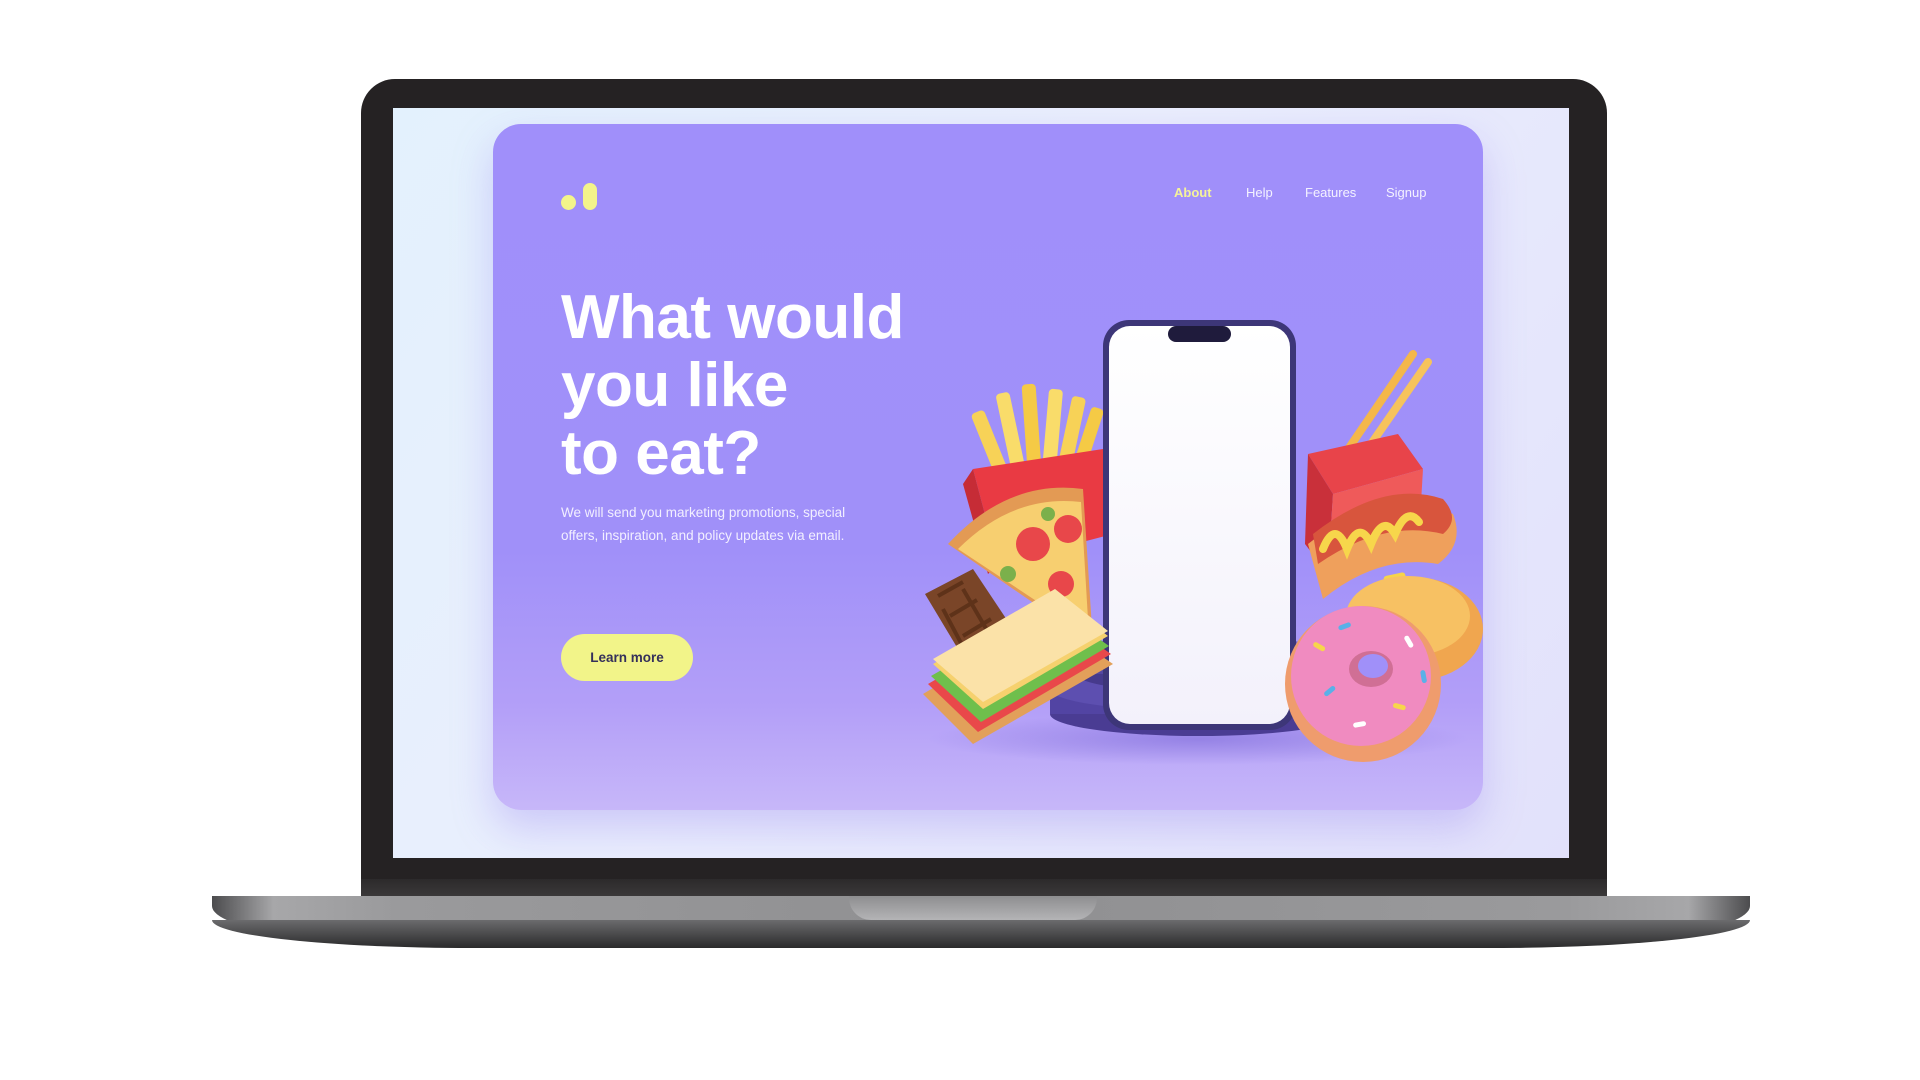 Image resolution: width=1920 pixels, height=1080 pixels. What do you see at coordinates (973, 908) in the screenshot?
I see `laptop-notch` at bounding box center [973, 908].